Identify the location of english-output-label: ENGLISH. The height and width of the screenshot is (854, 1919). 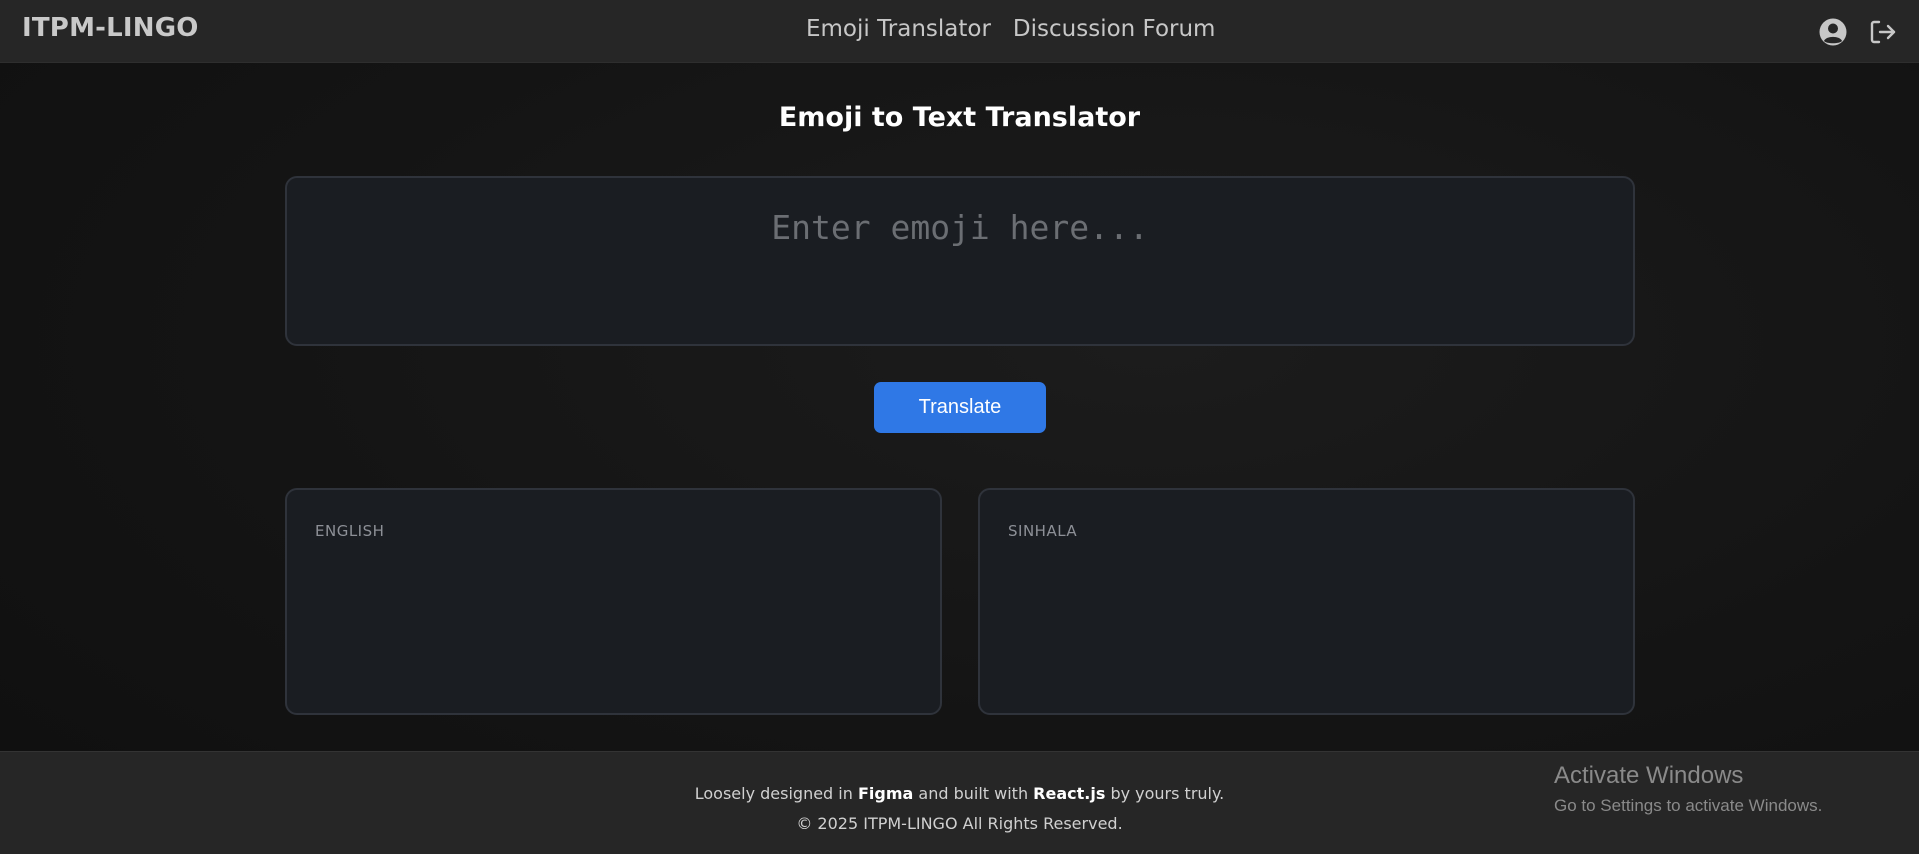
(350, 531).